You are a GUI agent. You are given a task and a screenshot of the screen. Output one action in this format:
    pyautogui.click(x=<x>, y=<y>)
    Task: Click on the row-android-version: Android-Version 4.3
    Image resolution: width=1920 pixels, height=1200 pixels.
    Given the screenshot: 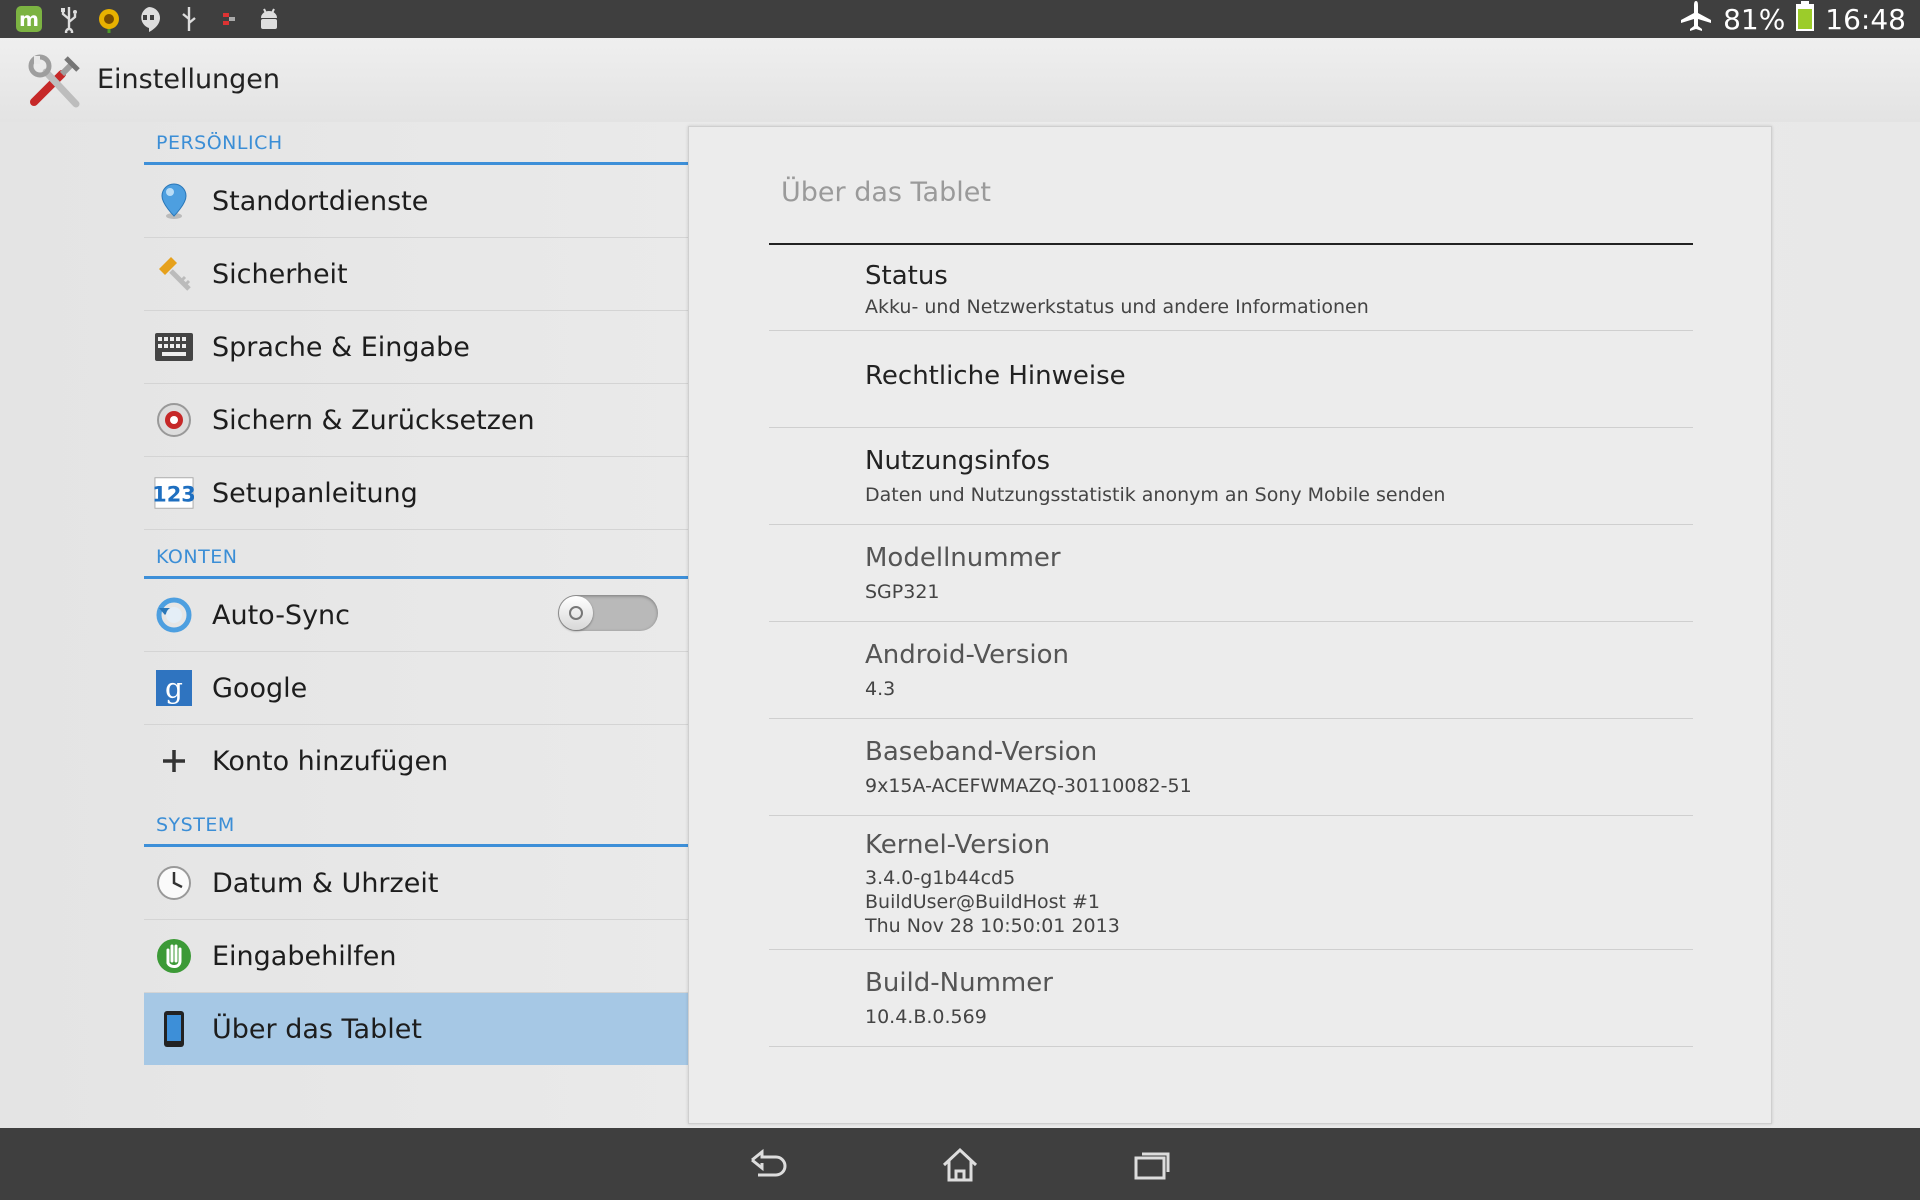 What is the action you would take?
    pyautogui.click(x=1231, y=670)
    